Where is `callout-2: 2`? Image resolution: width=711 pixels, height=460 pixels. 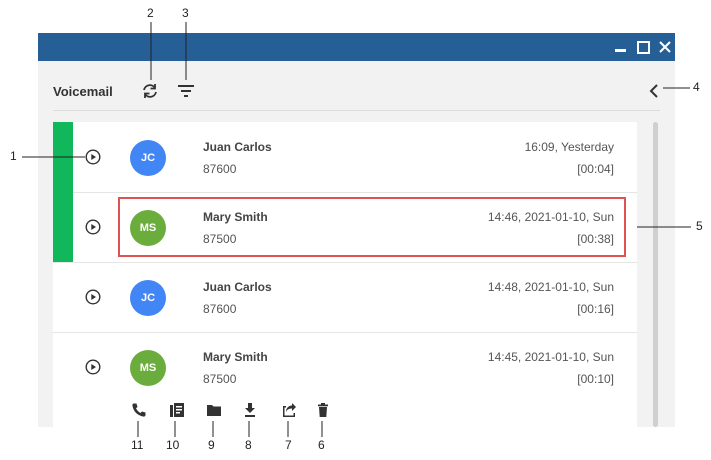 callout-2: 2 is located at coordinates (150, 13).